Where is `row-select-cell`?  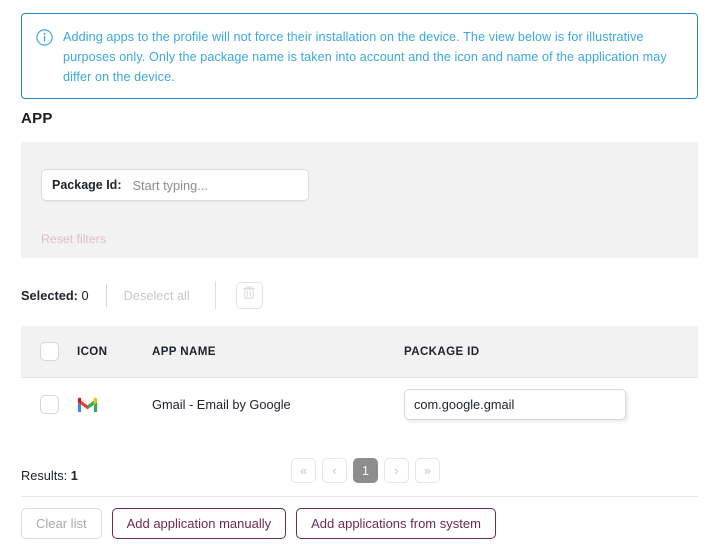 row-select-cell is located at coordinates (49, 404).